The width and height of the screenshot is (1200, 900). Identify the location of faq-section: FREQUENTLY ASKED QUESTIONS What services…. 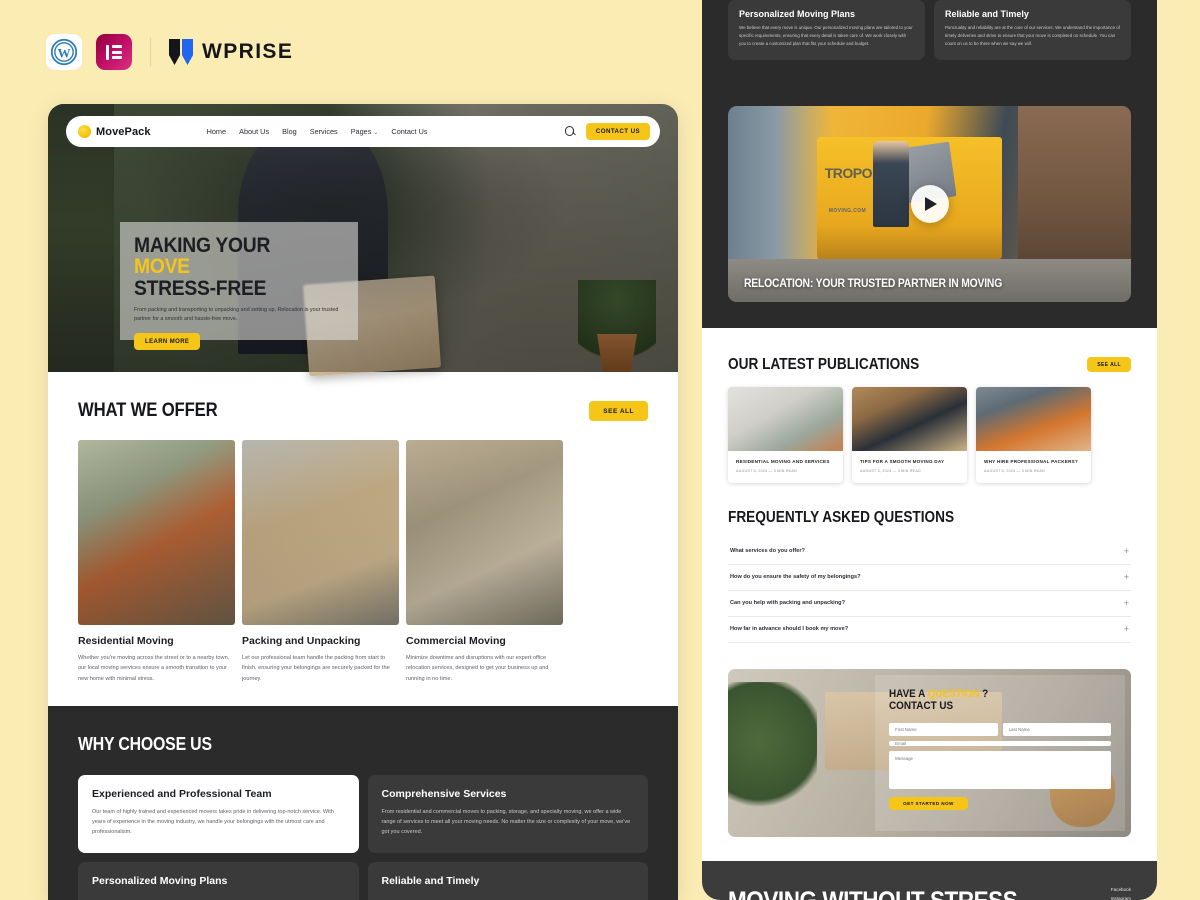
(929, 575).